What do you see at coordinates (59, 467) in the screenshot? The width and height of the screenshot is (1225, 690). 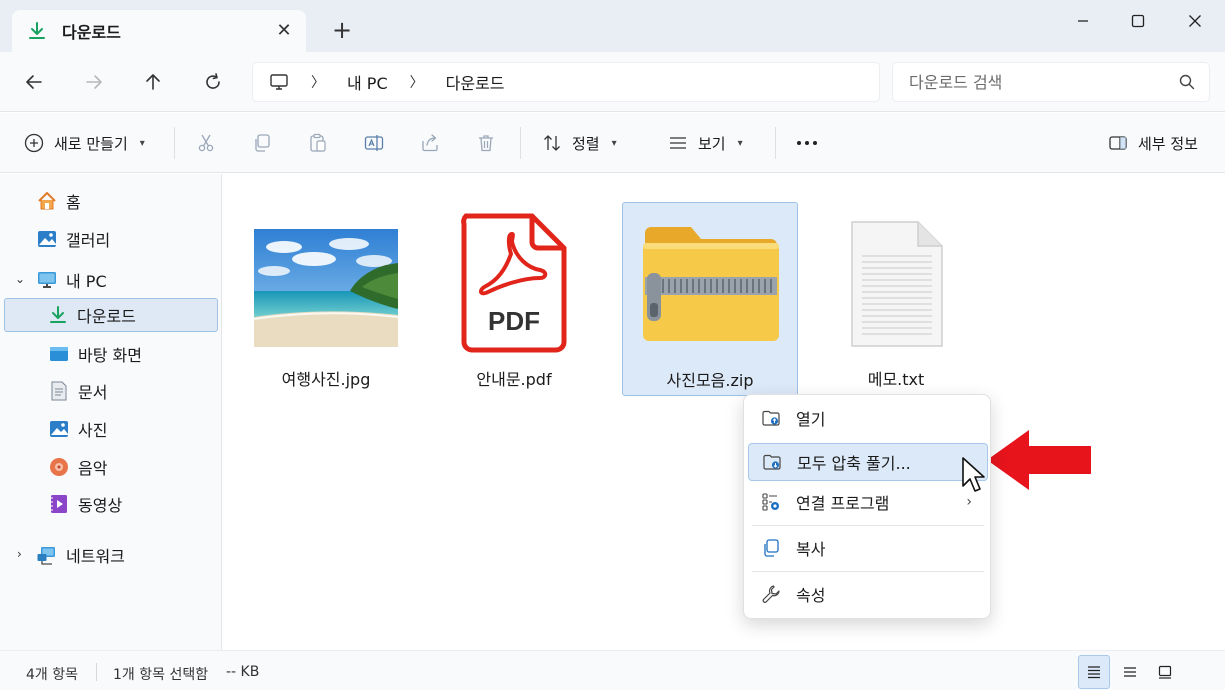 I see `music-icon` at bounding box center [59, 467].